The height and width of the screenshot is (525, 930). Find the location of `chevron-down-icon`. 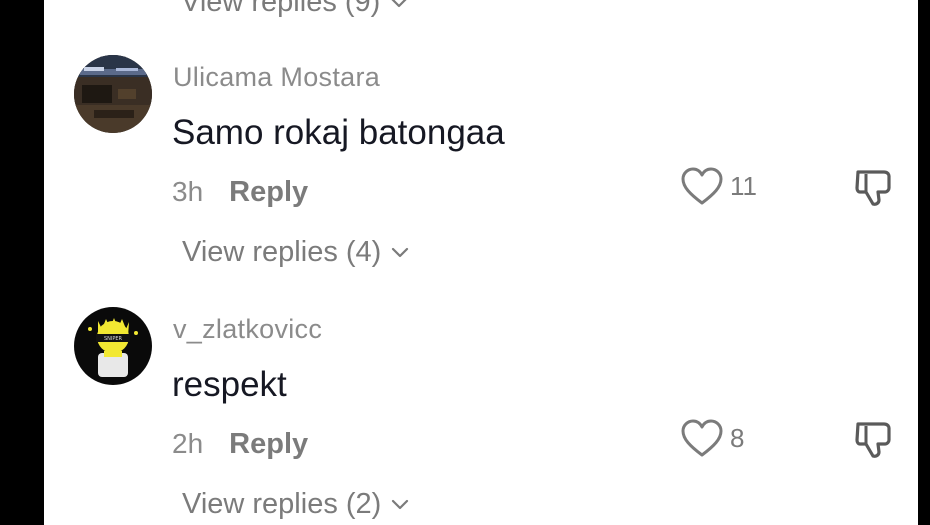

chevron-down-icon is located at coordinates (400, 504).